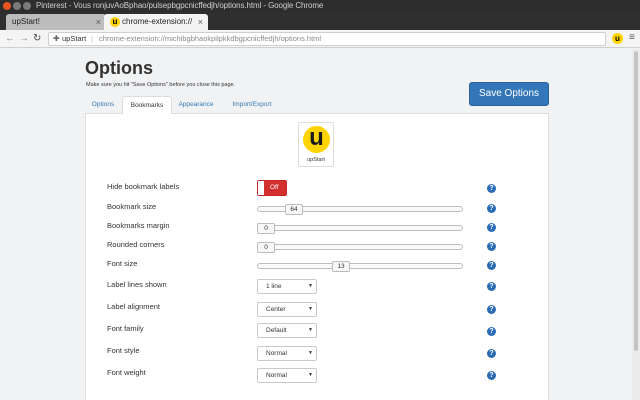  Describe the element at coordinates (636, 201) in the screenshot. I see `scrollbar-thumb` at that location.